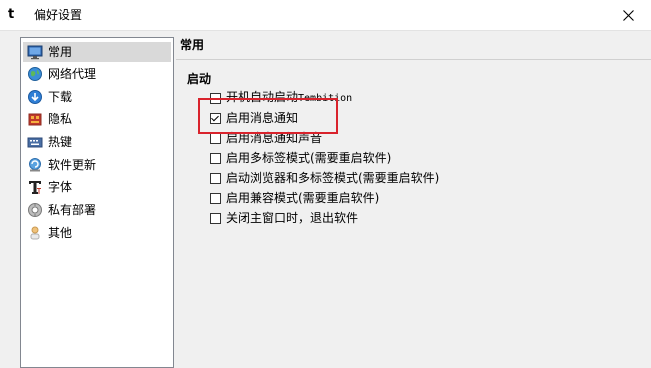 The image size is (651, 368). I want to click on sidebar-item-label: 下载, so click(60, 97).